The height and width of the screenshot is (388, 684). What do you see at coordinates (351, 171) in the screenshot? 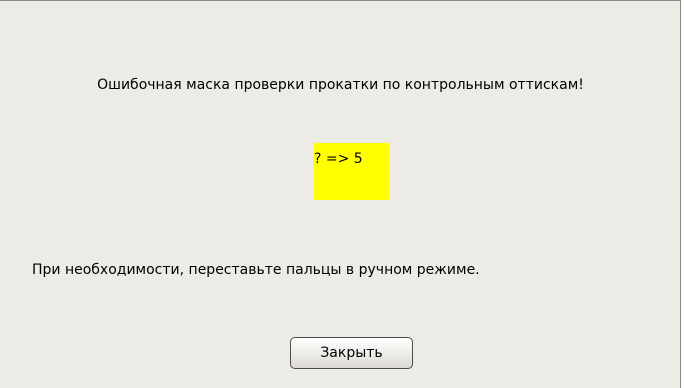
I see `code-highlight: ? => 5` at bounding box center [351, 171].